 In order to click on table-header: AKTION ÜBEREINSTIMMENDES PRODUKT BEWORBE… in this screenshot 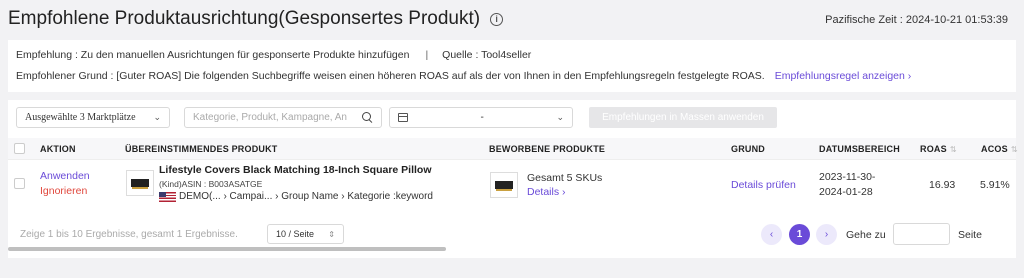, I will do `click(513, 149)`.